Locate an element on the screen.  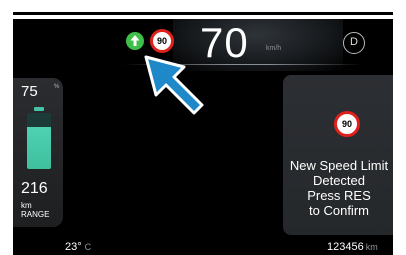
temperature-unit: C is located at coordinates (88, 247).